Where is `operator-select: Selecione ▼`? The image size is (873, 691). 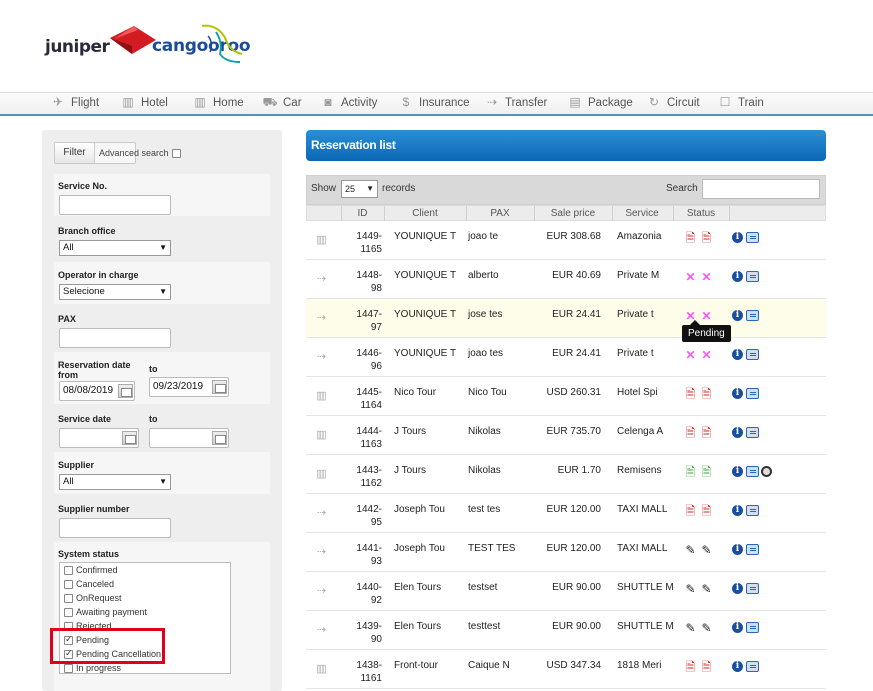
operator-select: Selecione ▼ is located at coordinates (115, 292).